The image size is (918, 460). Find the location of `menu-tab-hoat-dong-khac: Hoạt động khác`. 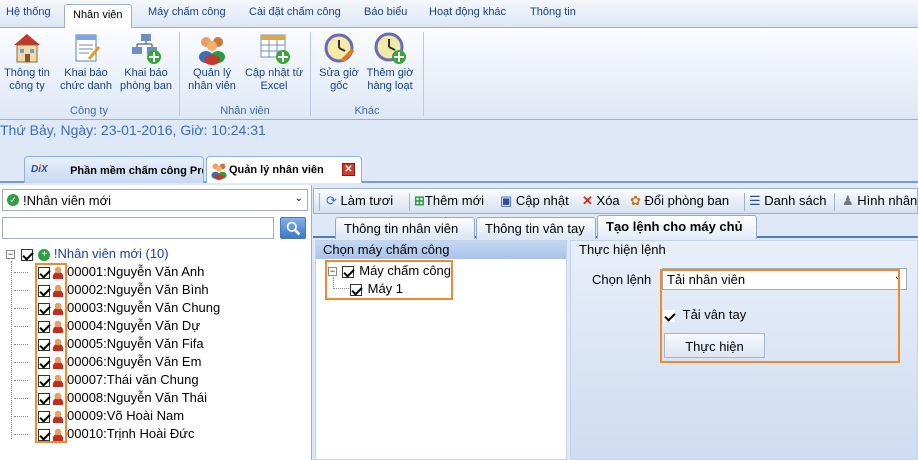

menu-tab-hoat-dong-khac: Hoạt động khác is located at coordinates (467, 12).